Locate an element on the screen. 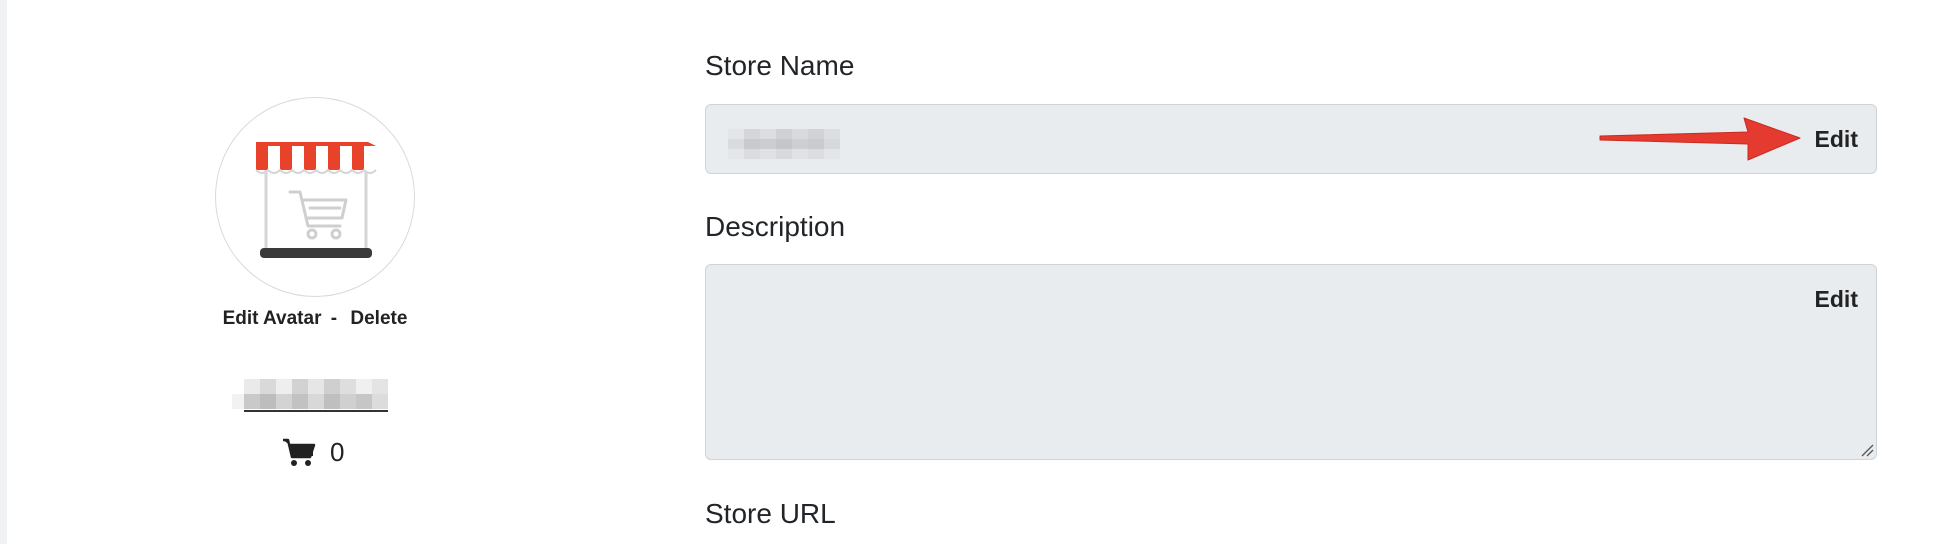 The height and width of the screenshot is (544, 1946). delete-avatar-link: Delete is located at coordinates (378, 318).